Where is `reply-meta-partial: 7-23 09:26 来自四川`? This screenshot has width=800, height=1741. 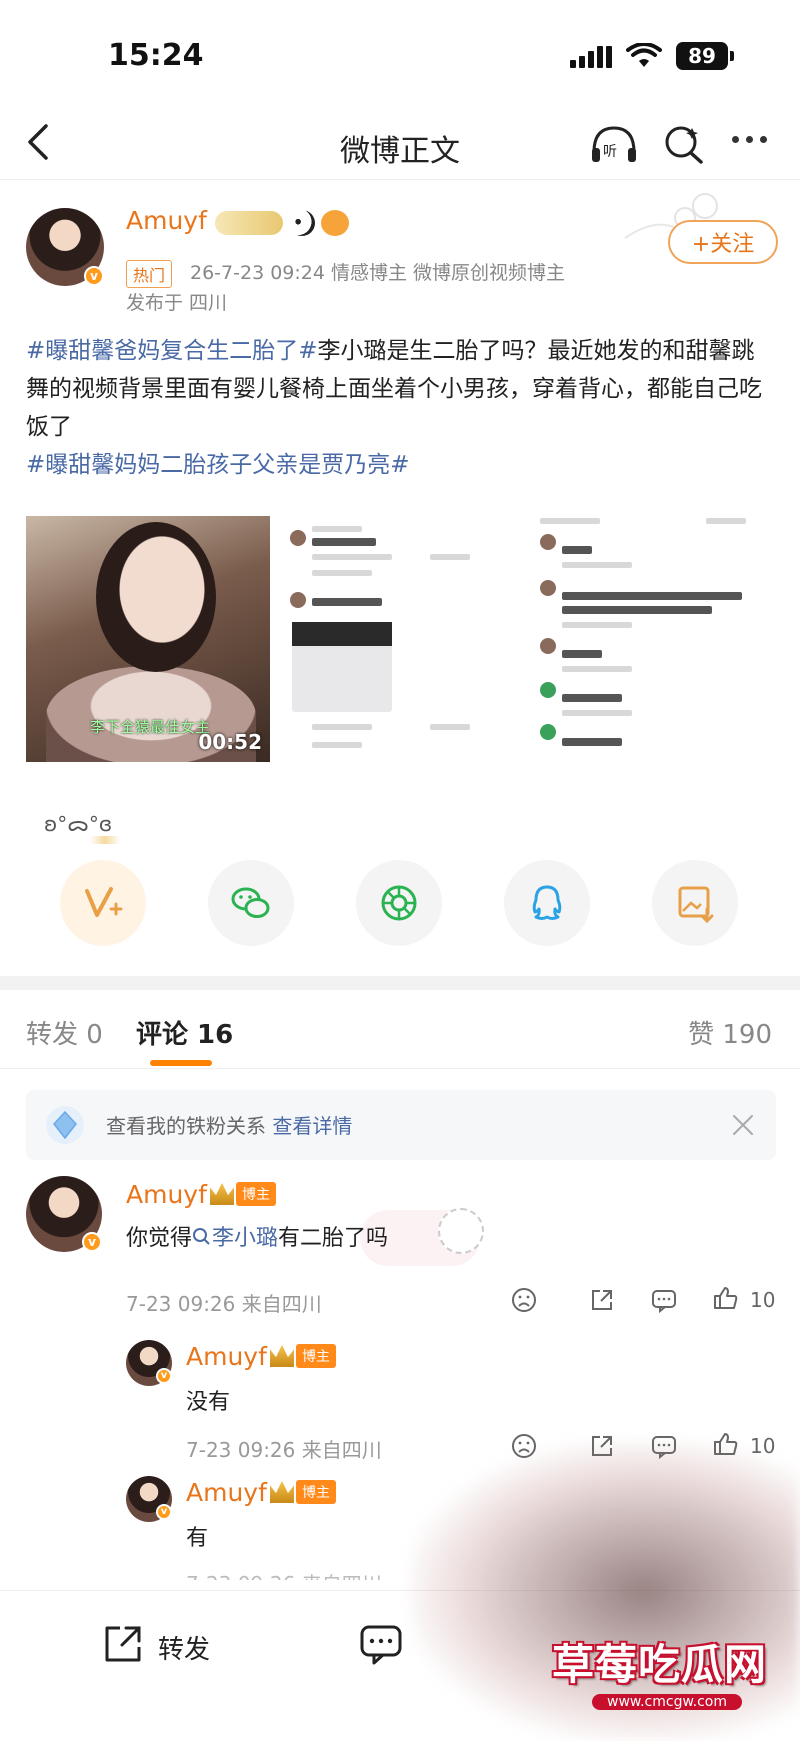 reply-meta-partial: 7-23 09:26 来自四川 is located at coordinates (284, 1574).